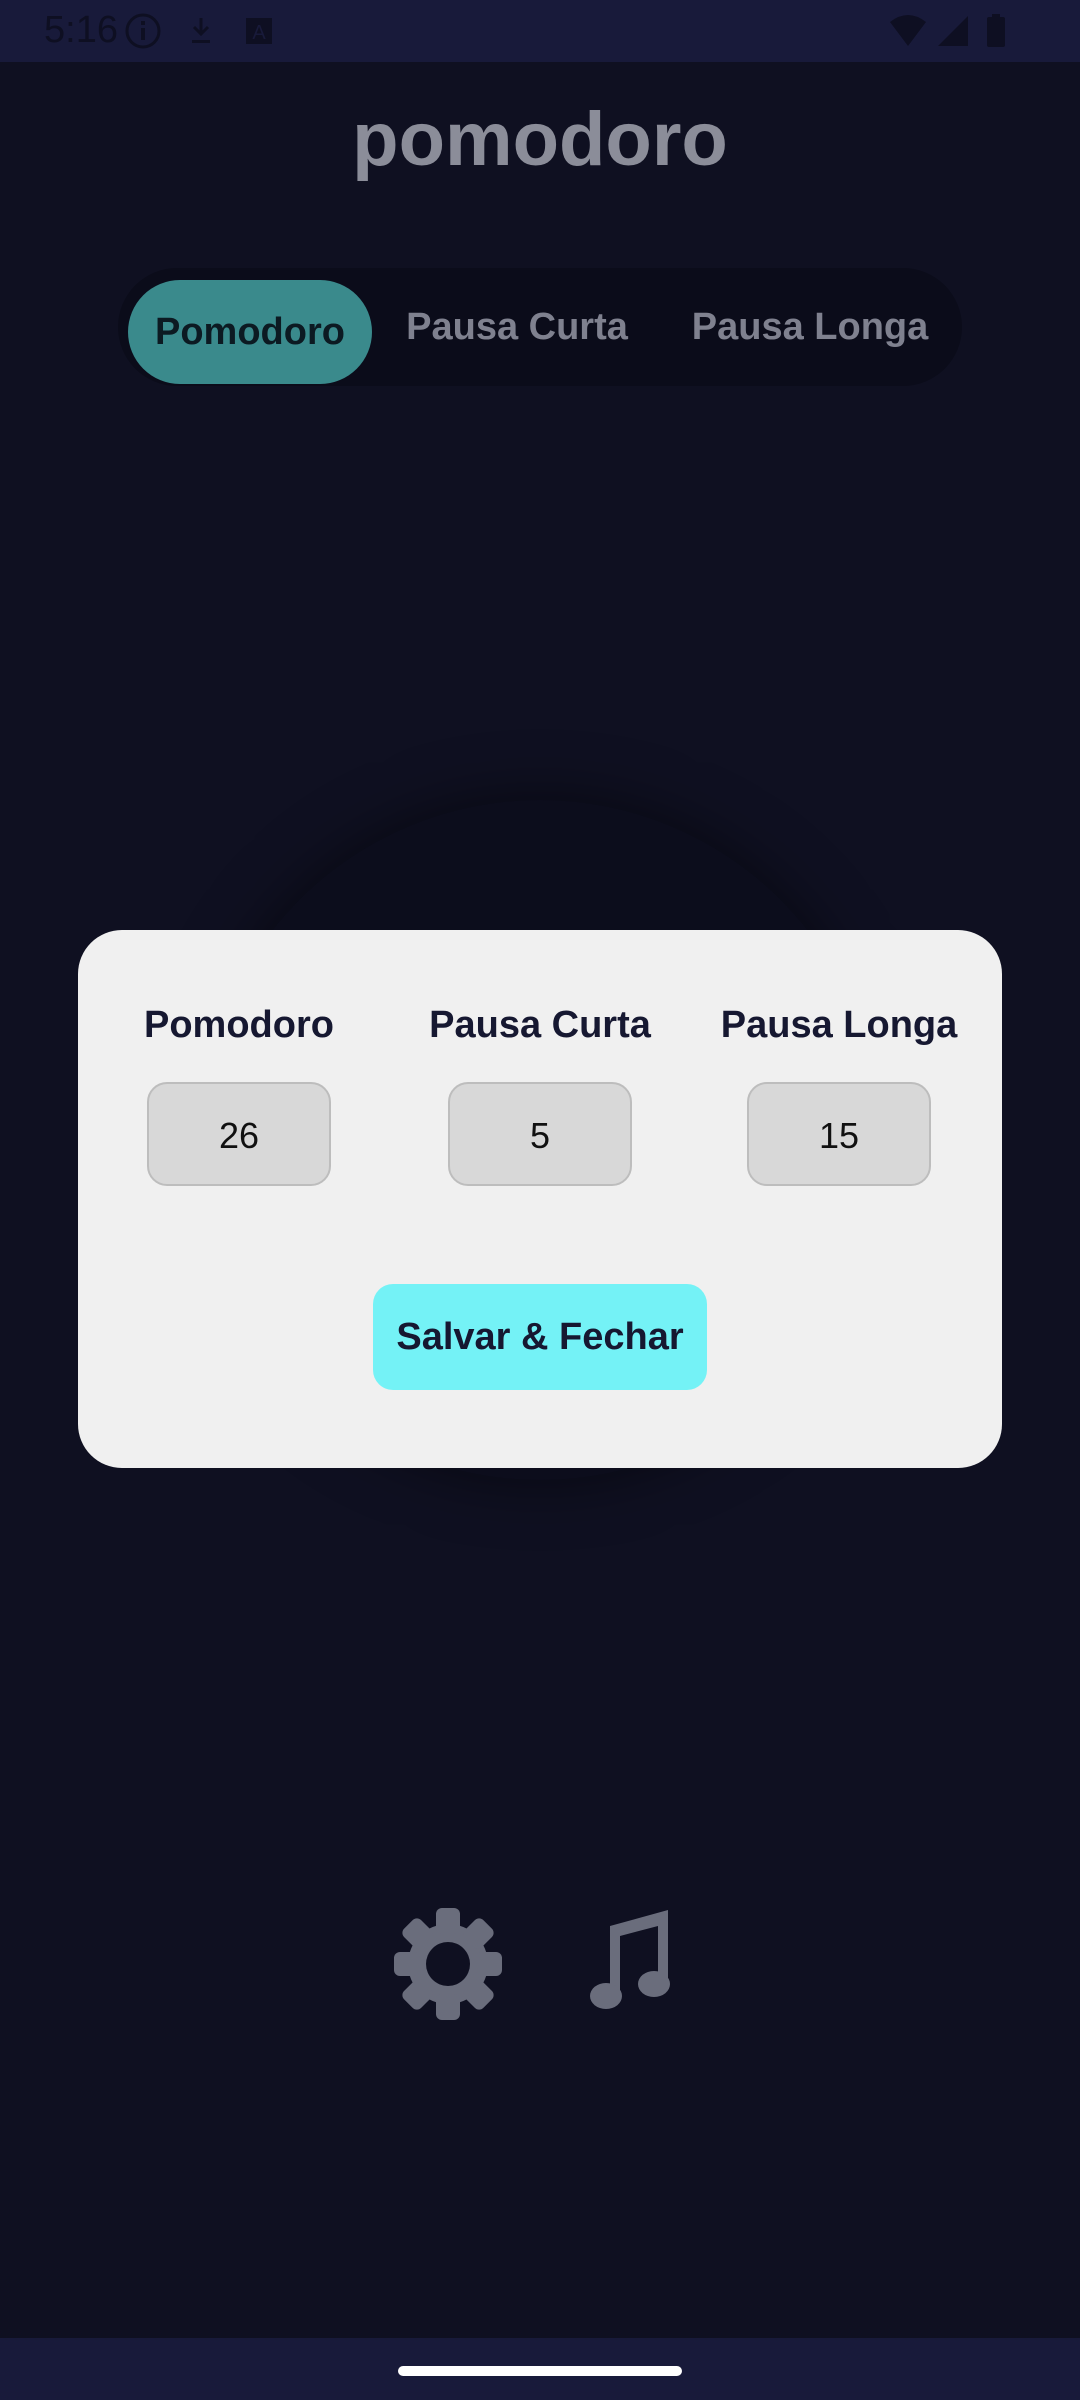 Image resolution: width=1080 pixels, height=2400 pixels. I want to click on music-note-icon, so click(630, 1962).